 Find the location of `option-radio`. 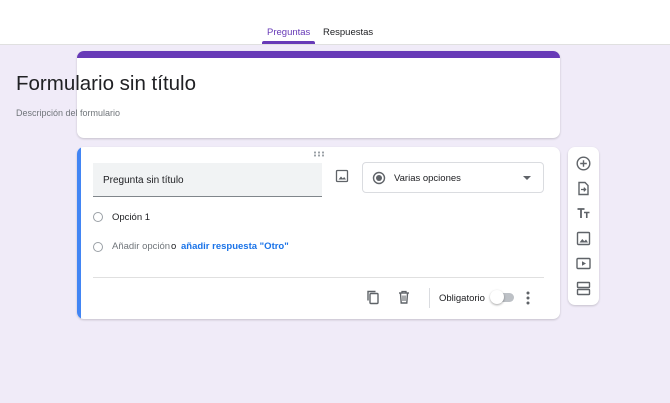

option-radio is located at coordinates (98, 217).